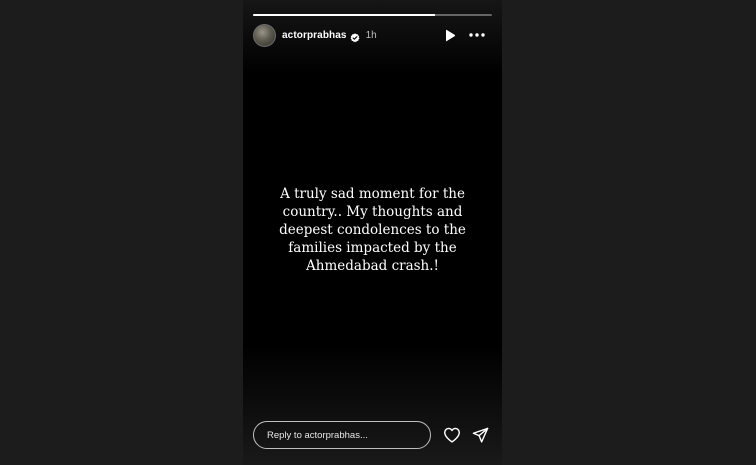 This screenshot has height=465, width=756. I want to click on more-options-button, so click(477, 35).